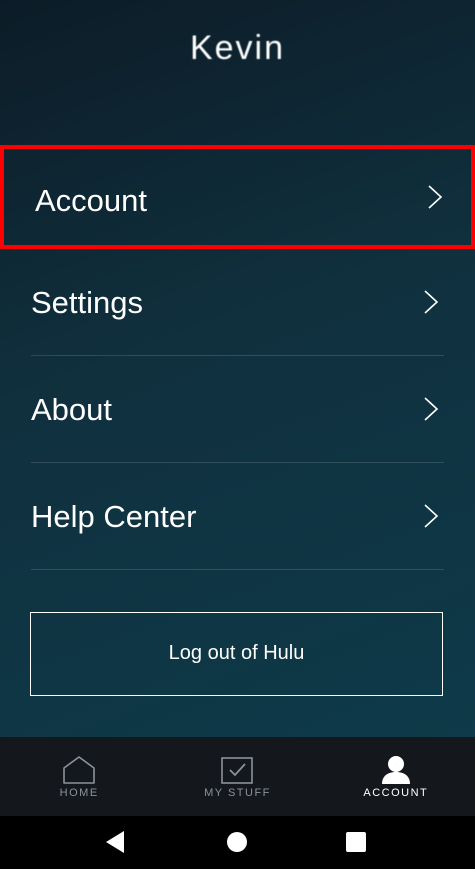 The height and width of the screenshot is (869, 475). I want to click on tab-home: HOME, so click(79, 776).